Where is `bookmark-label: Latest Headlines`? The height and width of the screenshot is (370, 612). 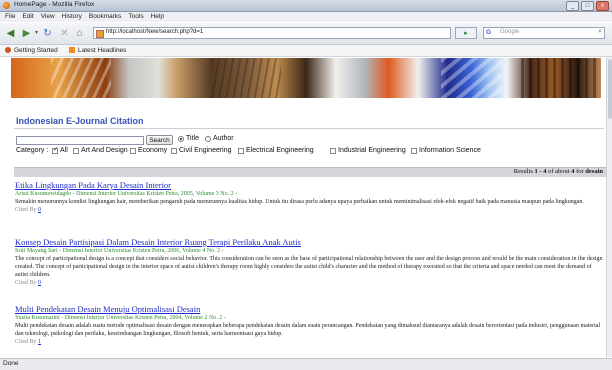 bookmark-label: Latest Headlines is located at coordinates (102, 50).